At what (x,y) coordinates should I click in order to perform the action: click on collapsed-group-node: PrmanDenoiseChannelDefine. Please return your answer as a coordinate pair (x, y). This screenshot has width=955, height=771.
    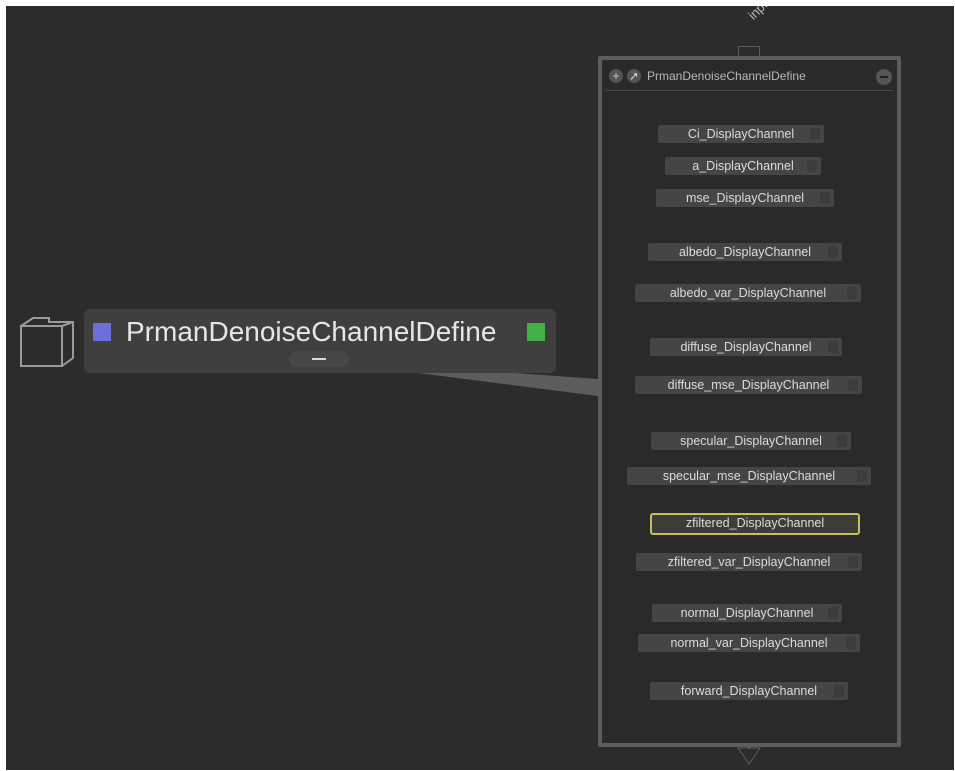
    Looking at the image, I should click on (320, 341).